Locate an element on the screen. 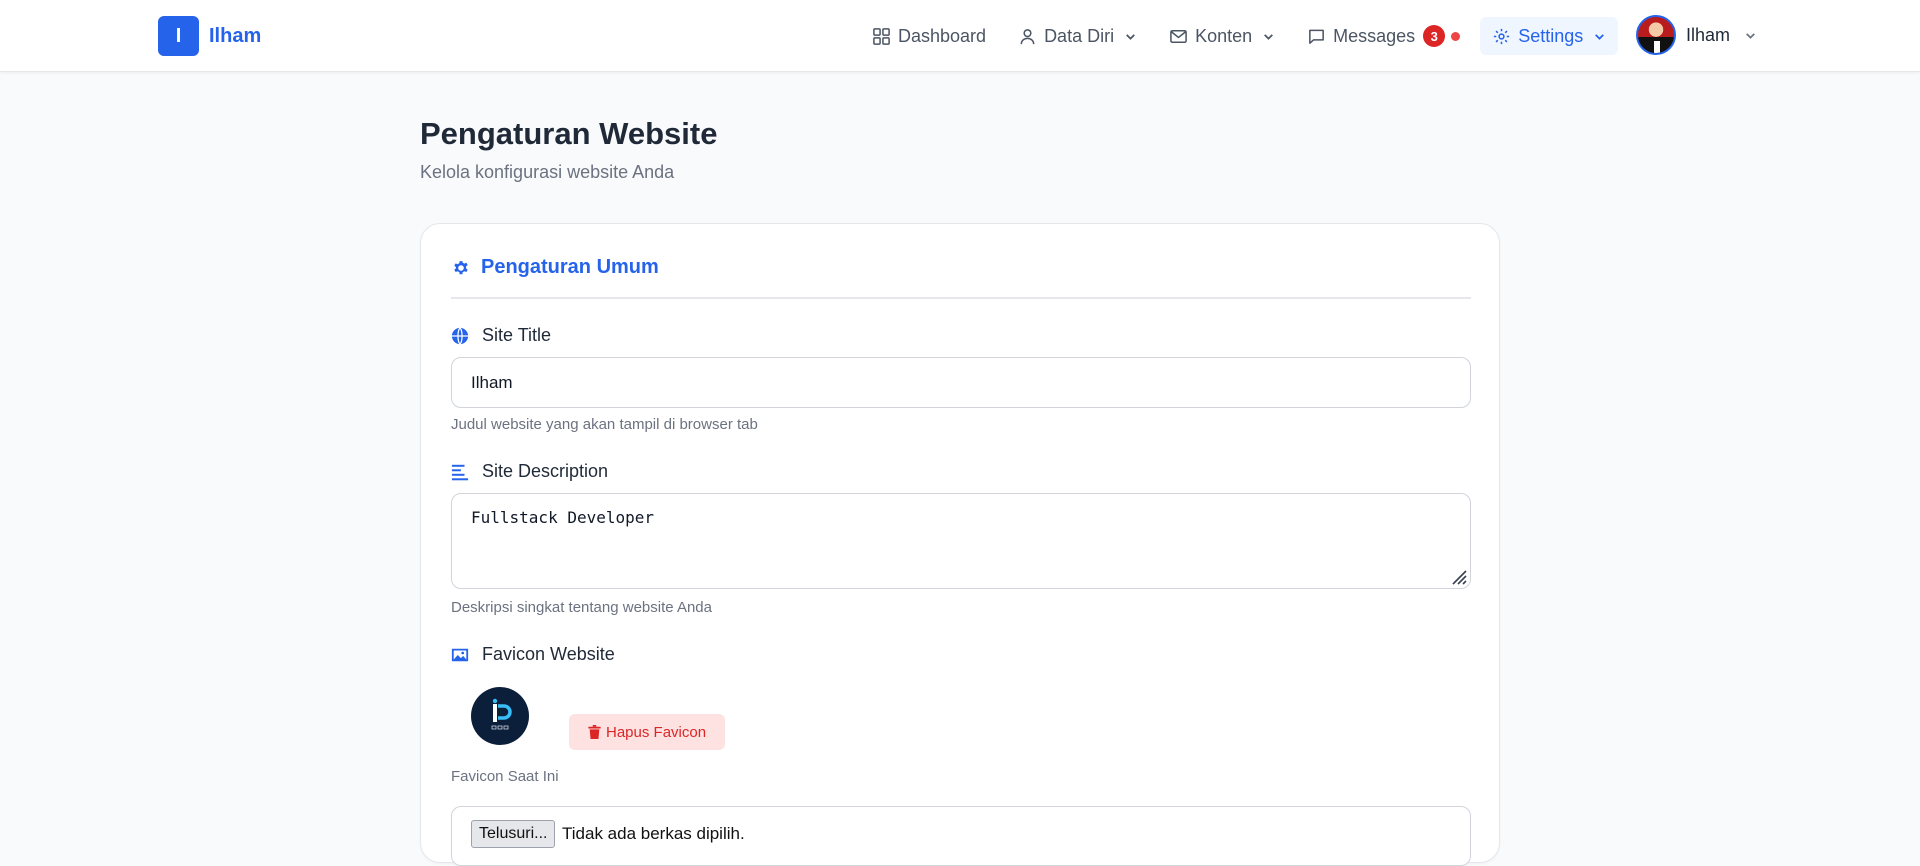  image-icon is located at coordinates (460, 654).